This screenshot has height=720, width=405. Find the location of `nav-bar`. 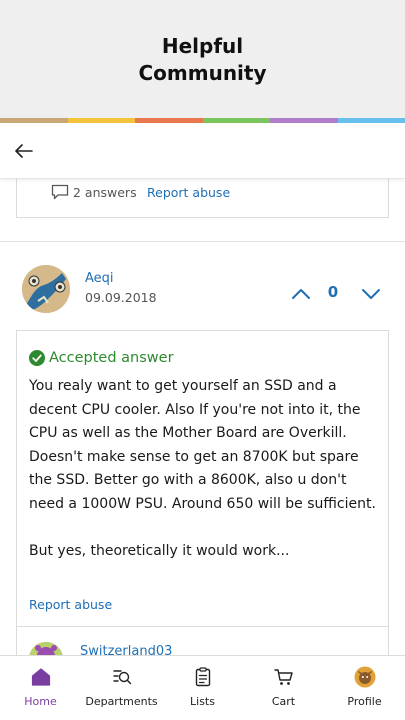

nav-bar is located at coordinates (202, 151).